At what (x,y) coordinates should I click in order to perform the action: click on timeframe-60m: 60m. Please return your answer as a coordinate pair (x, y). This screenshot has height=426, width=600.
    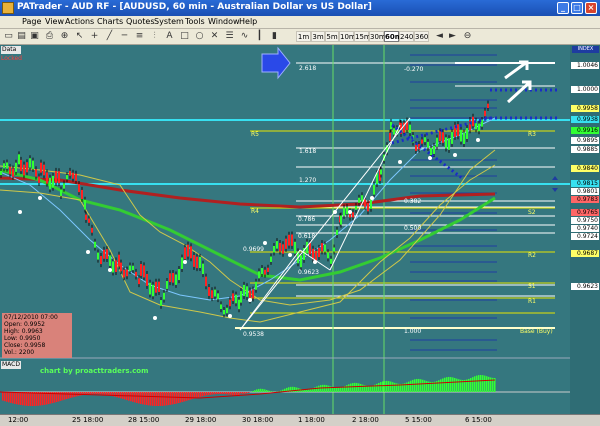
    Looking at the image, I should click on (393, 36).